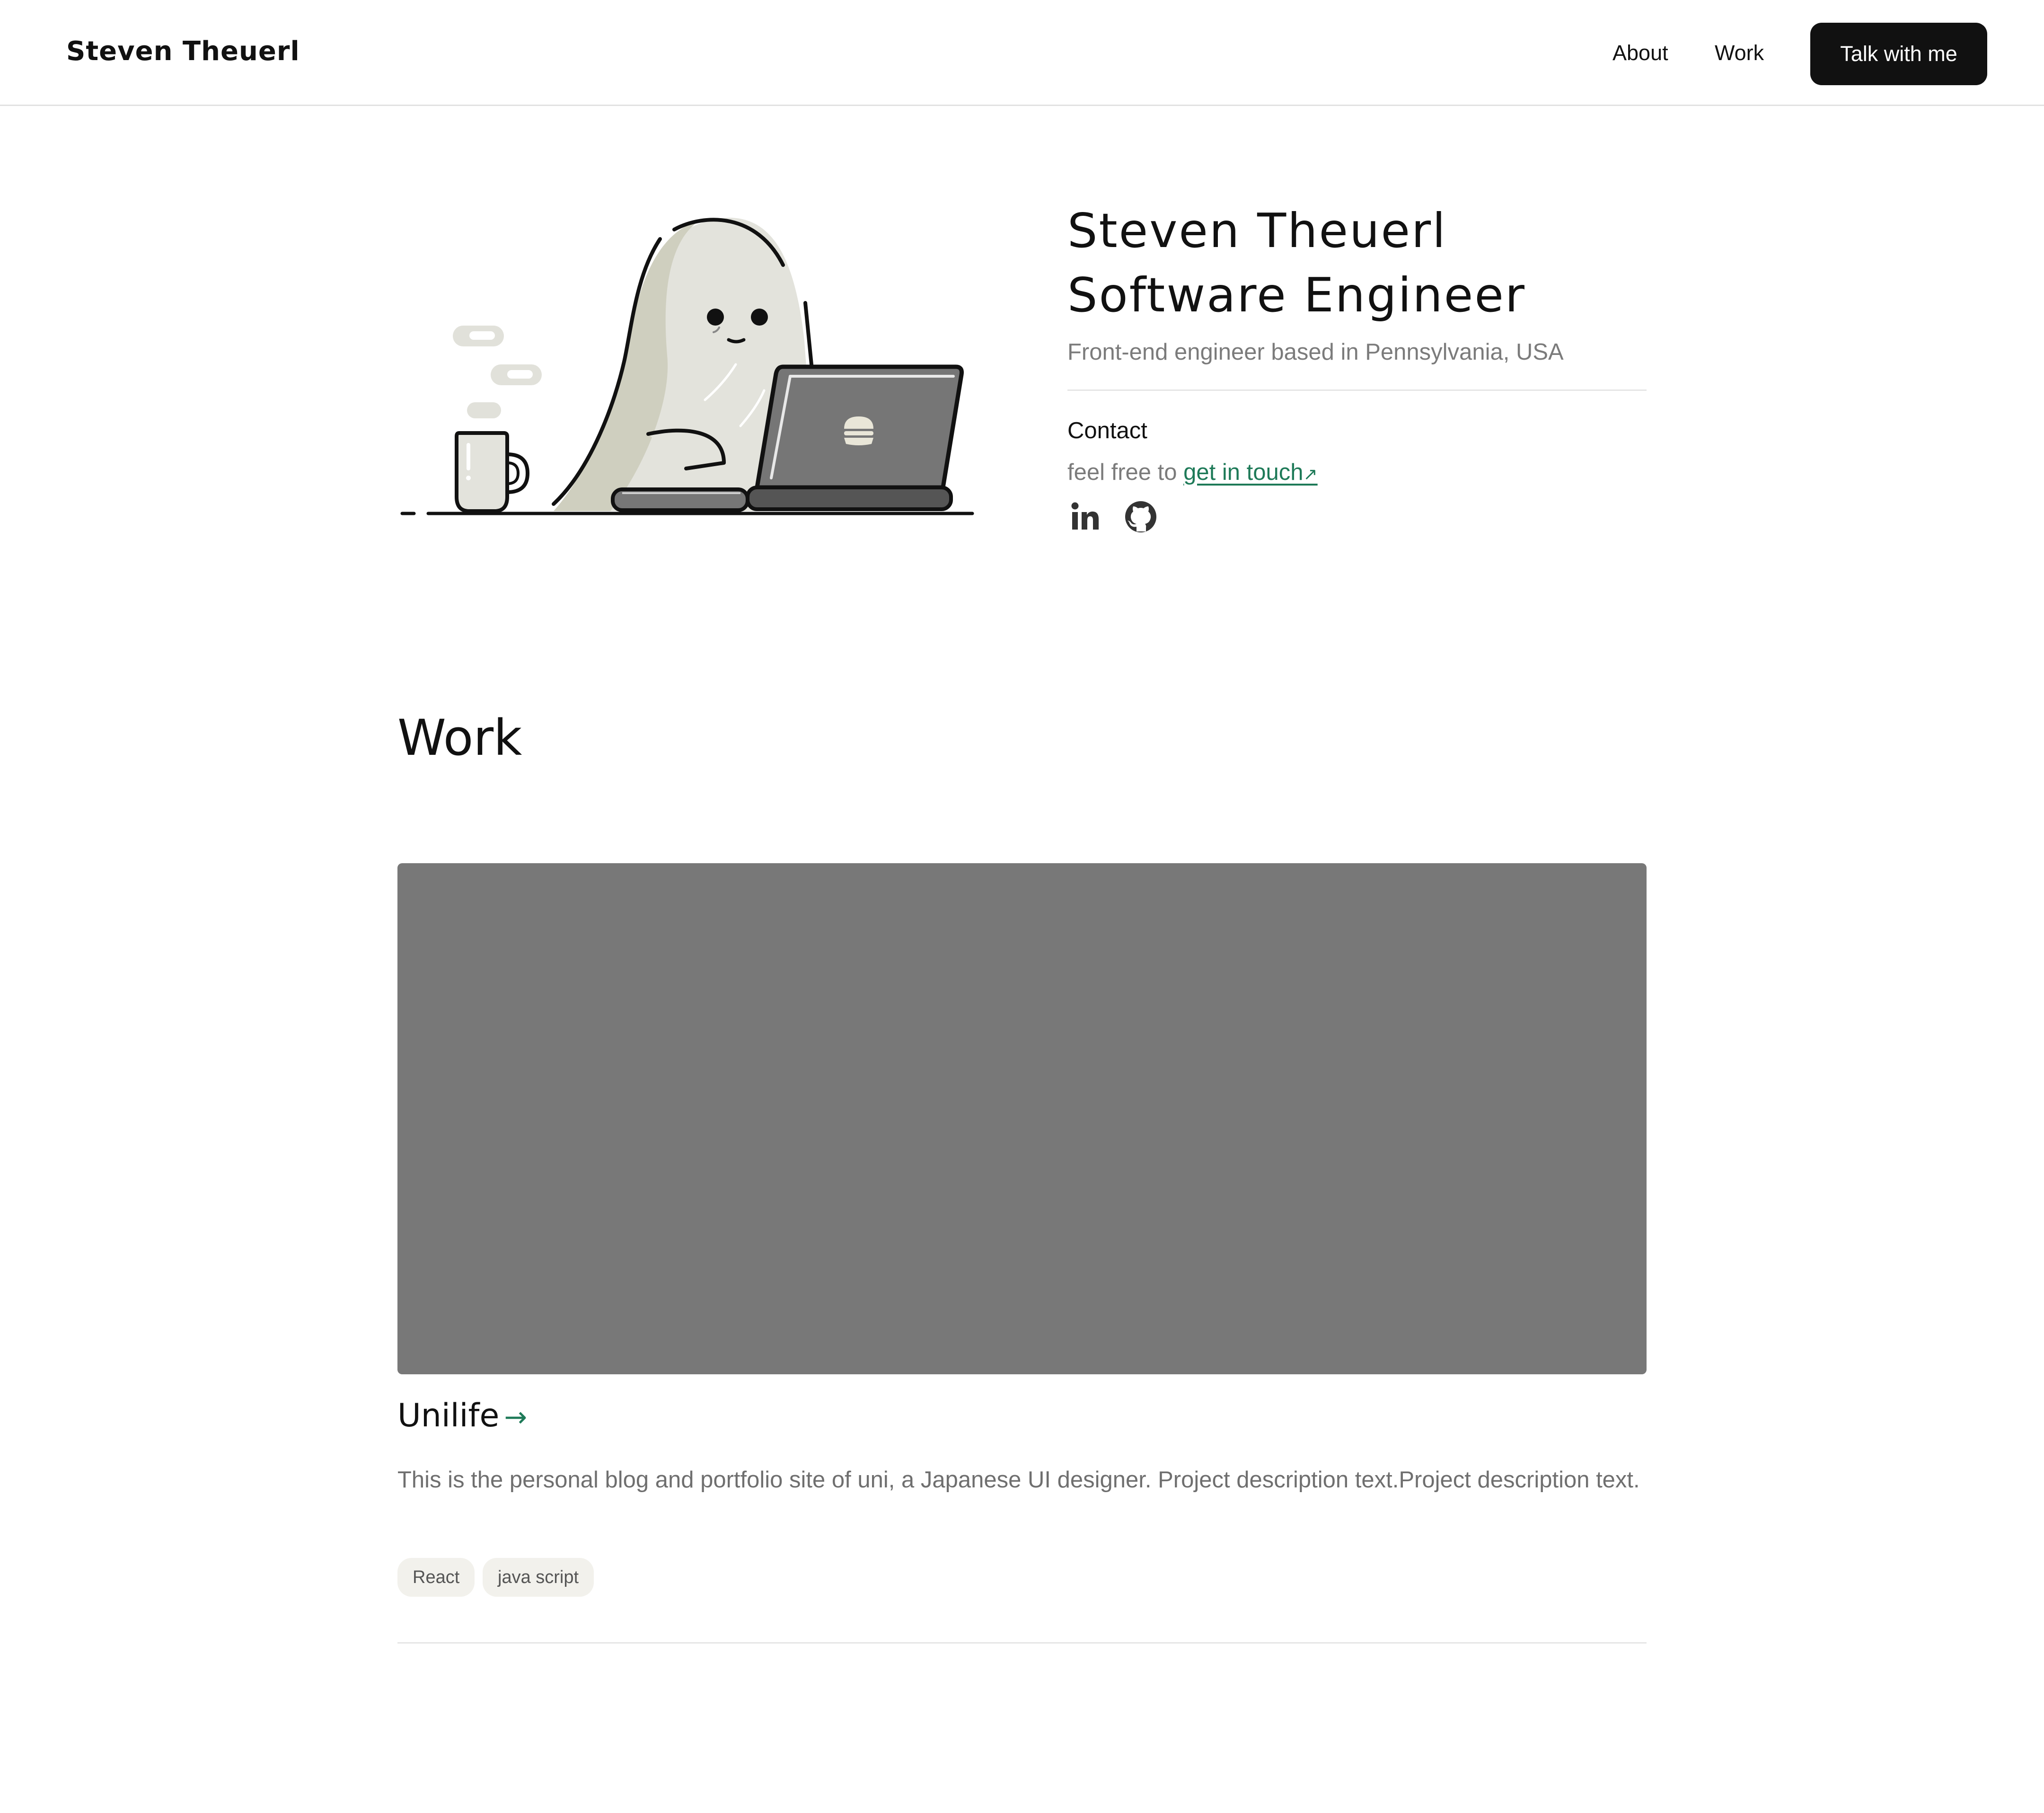 This screenshot has width=2044, height=1813. What do you see at coordinates (448, 1415) in the screenshot?
I see `project-title: Unilife` at bounding box center [448, 1415].